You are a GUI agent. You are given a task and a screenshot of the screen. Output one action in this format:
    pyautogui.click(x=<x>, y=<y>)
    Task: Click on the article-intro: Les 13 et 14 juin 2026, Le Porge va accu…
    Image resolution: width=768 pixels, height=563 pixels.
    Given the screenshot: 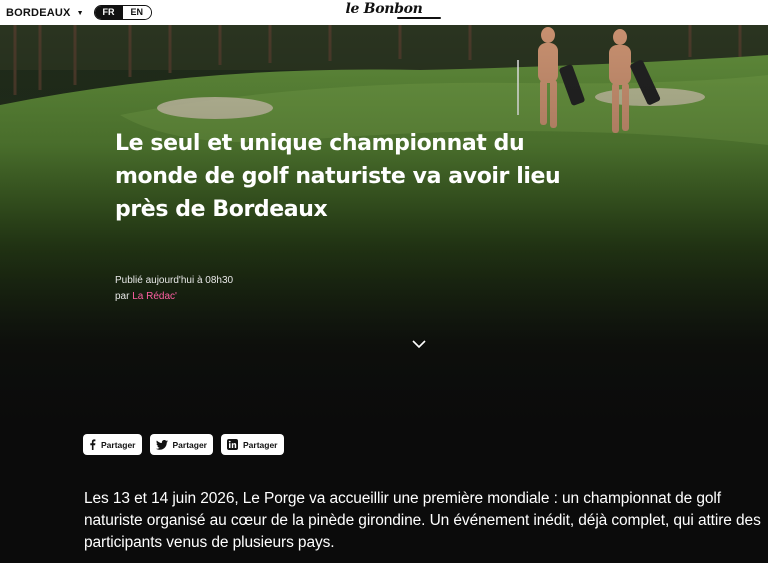 What is the action you would take?
    pyautogui.click(x=422, y=520)
    